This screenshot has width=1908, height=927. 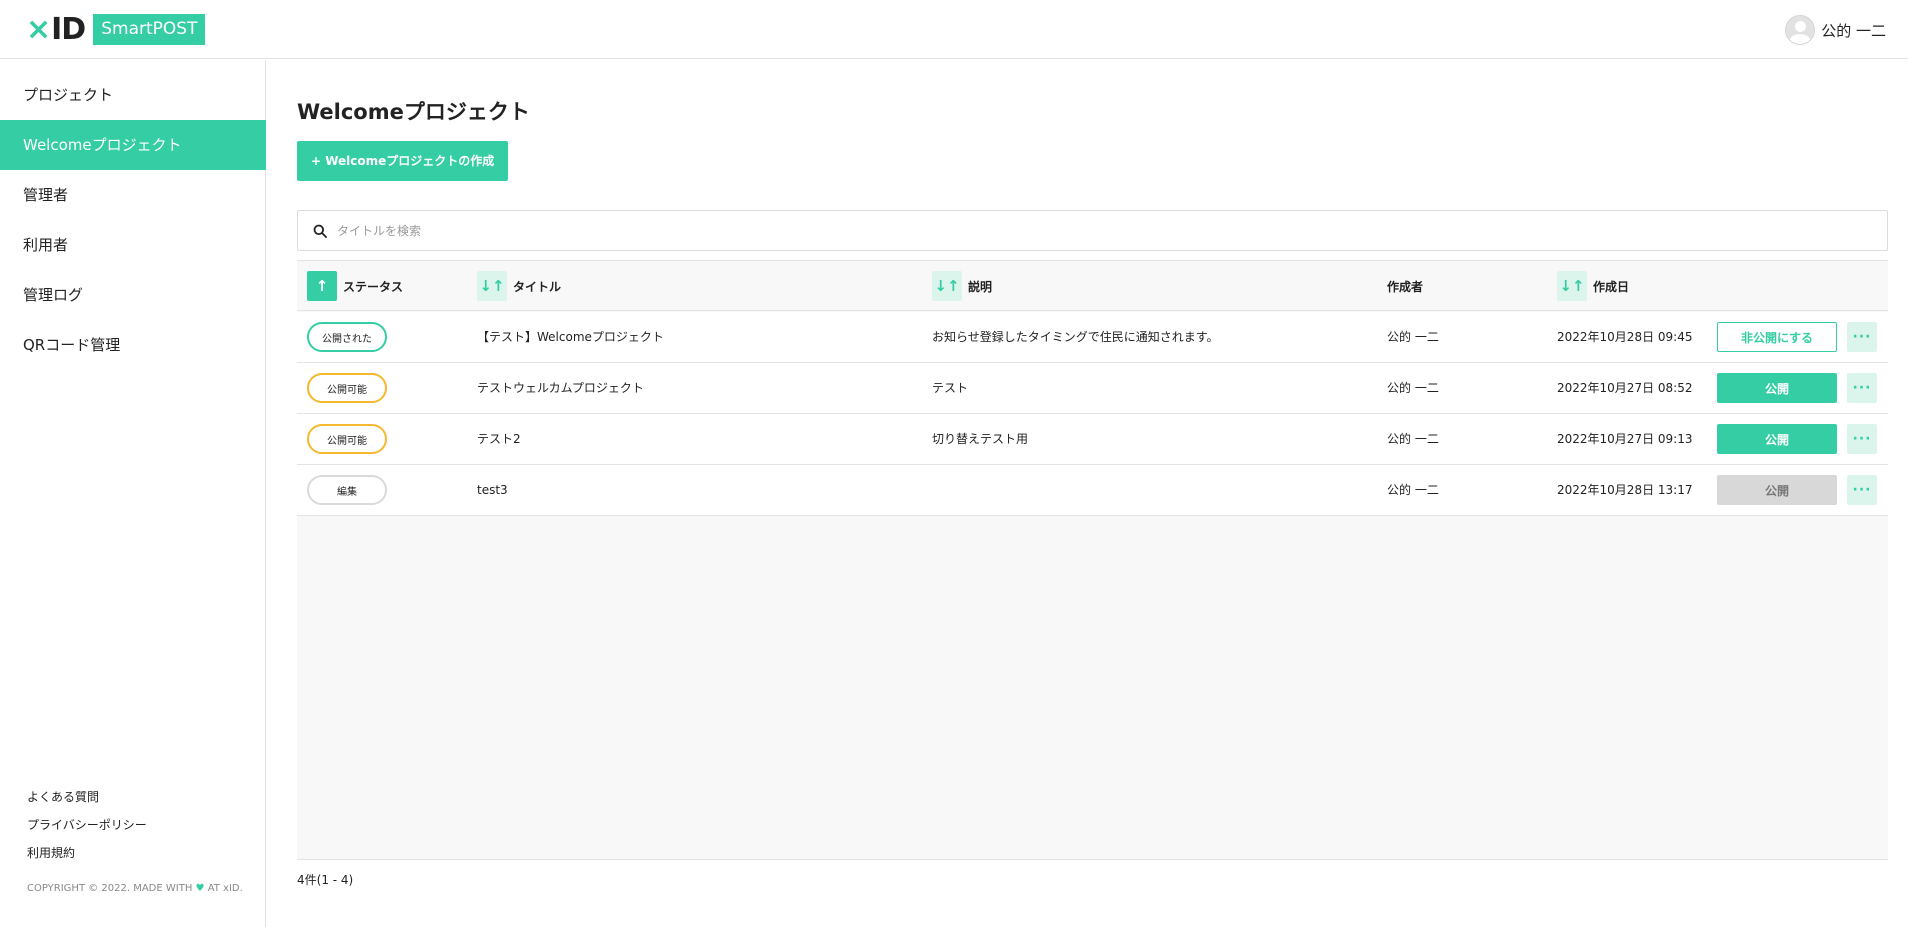 What do you see at coordinates (133, 95) in the screenshot?
I see `sidebar-item-projects: プロジェクト` at bounding box center [133, 95].